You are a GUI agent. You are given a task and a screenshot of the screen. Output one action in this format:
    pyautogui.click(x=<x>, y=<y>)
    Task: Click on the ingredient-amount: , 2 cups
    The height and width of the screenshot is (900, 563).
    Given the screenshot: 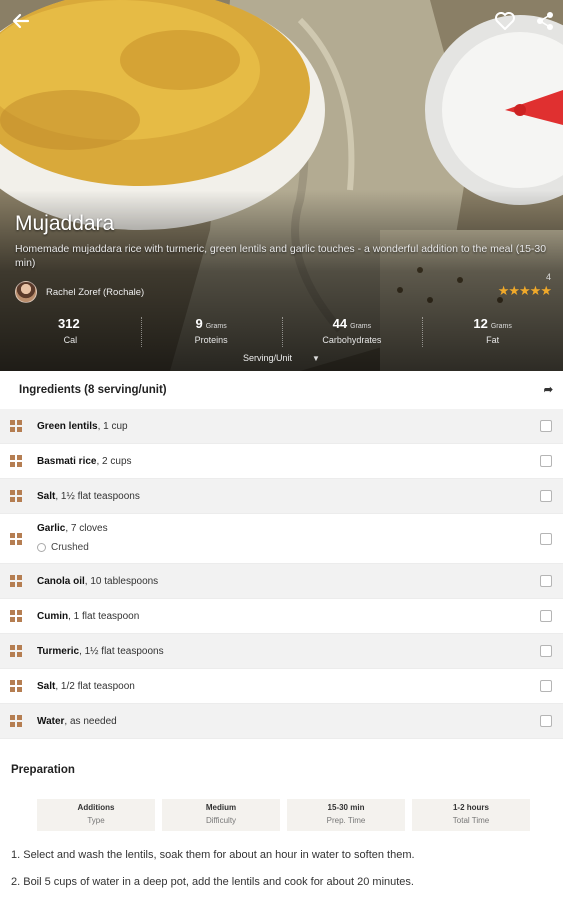 What is the action you would take?
    pyautogui.click(x=114, y=461)
    